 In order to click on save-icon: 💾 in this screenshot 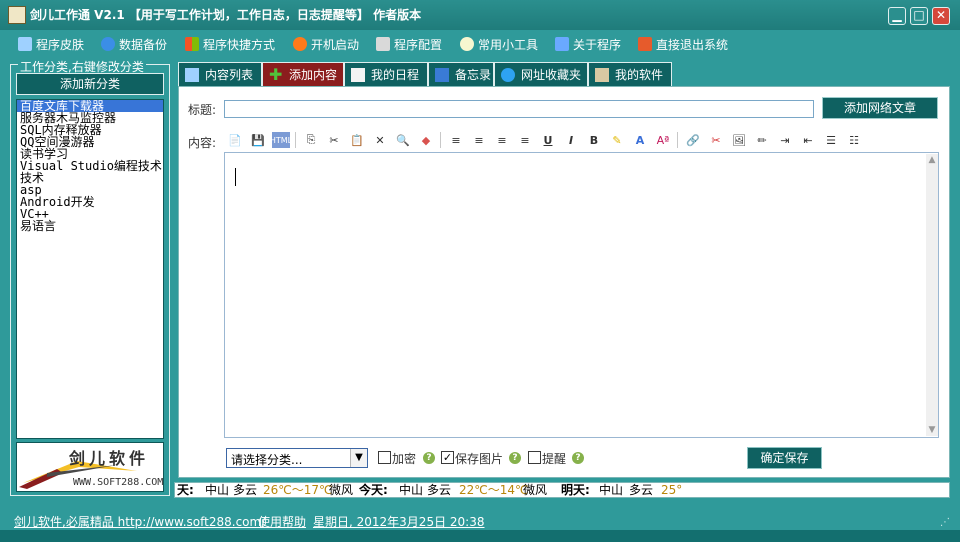, I will do `click(258, 140)`.